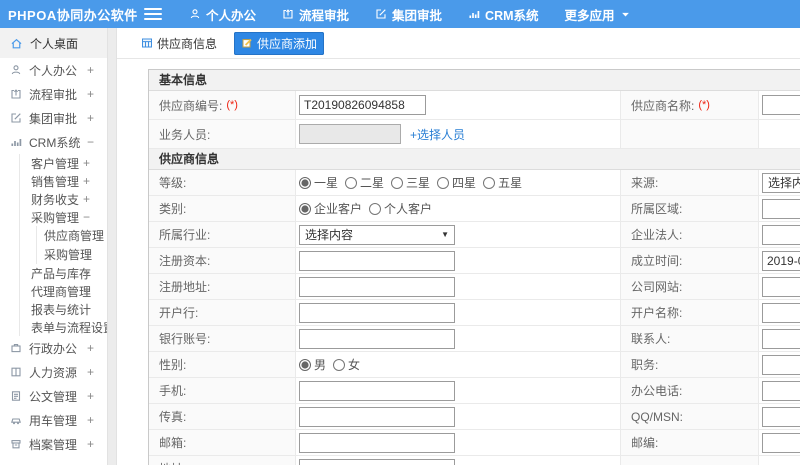 The image size is (800, 465). Describe the element at coordinates (377, 234) in the screenshot. I see `industry-select: 选择内容 ▼` at that location.